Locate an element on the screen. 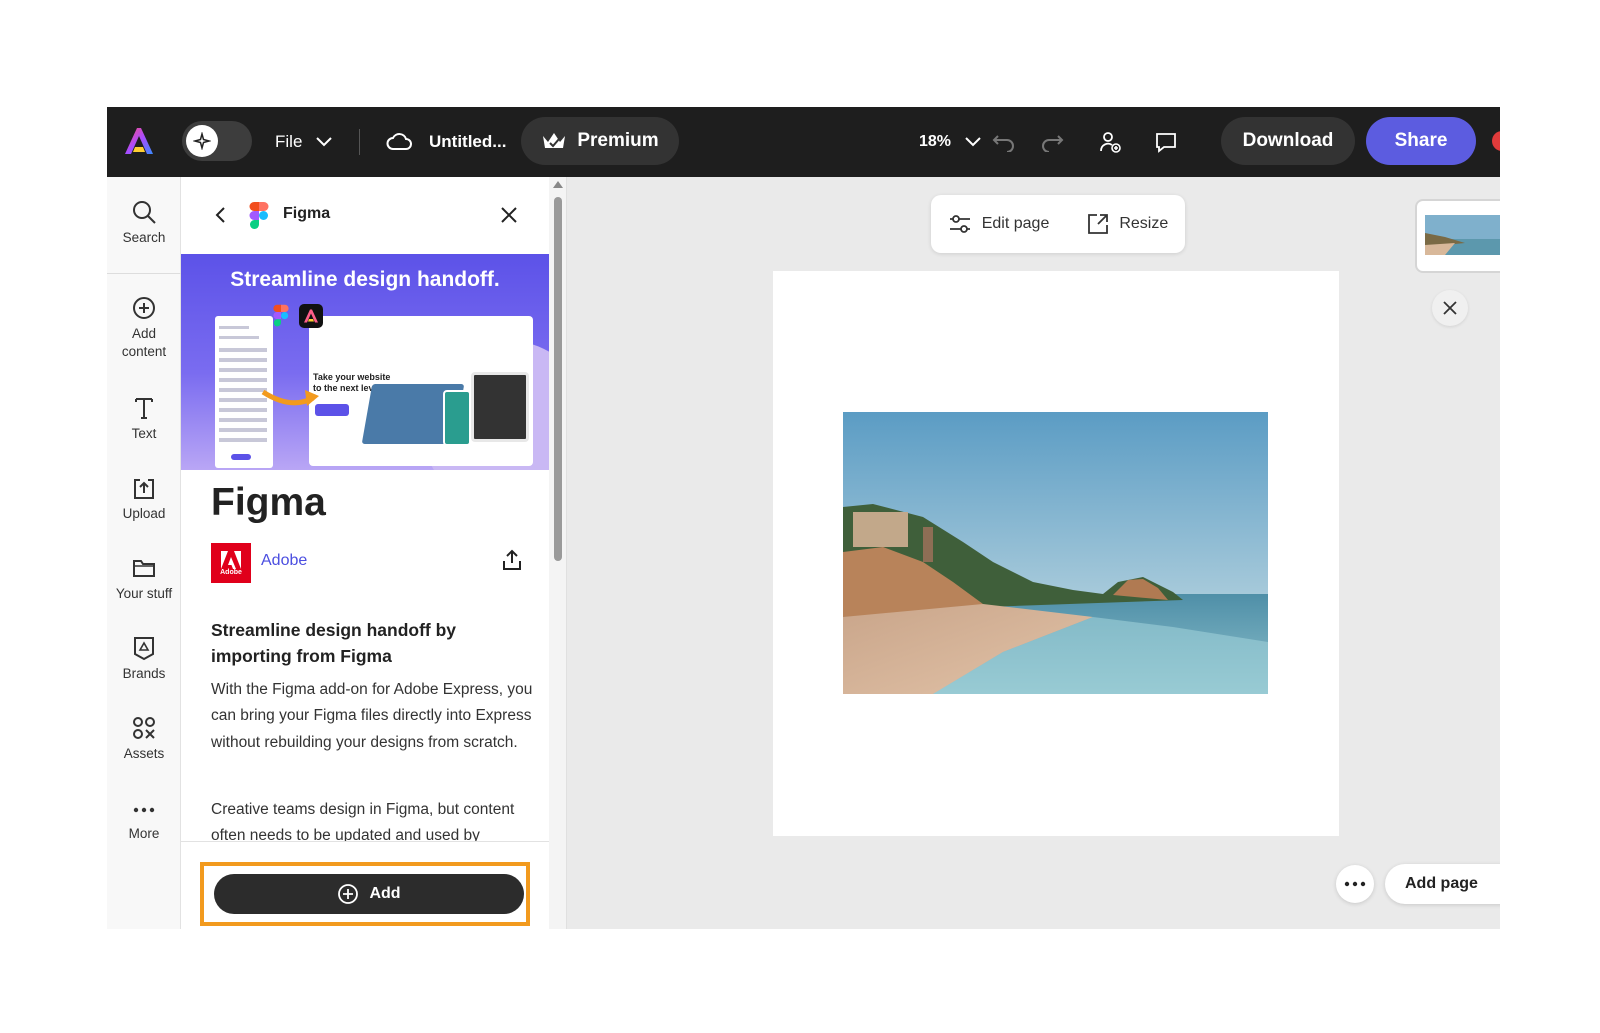 Image resolution: width=1600 pixels, height=1033 pixels. rail-item-brands: Brands is located at coordinates (144, 659).